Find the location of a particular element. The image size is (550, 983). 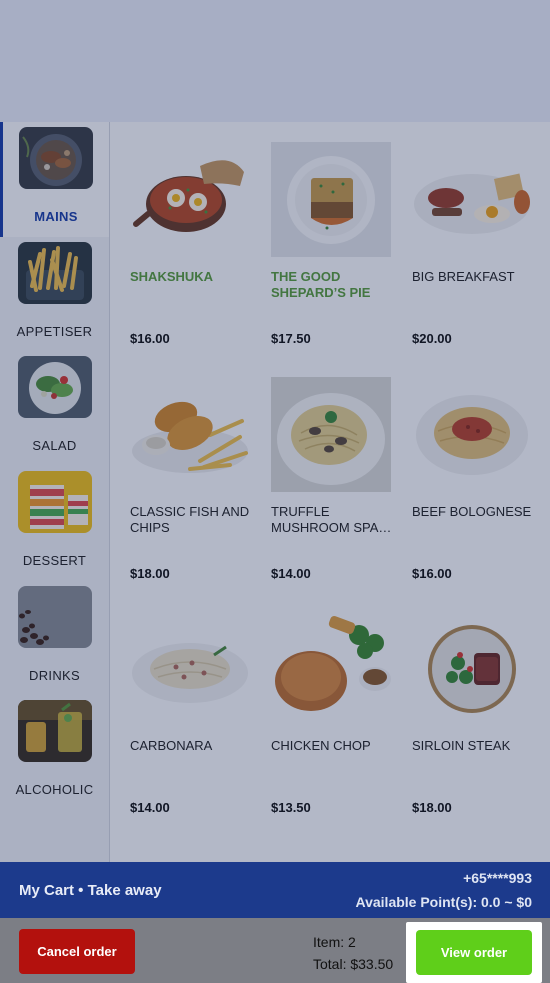

category-label: MAINS is located at coordinates (56, 216).